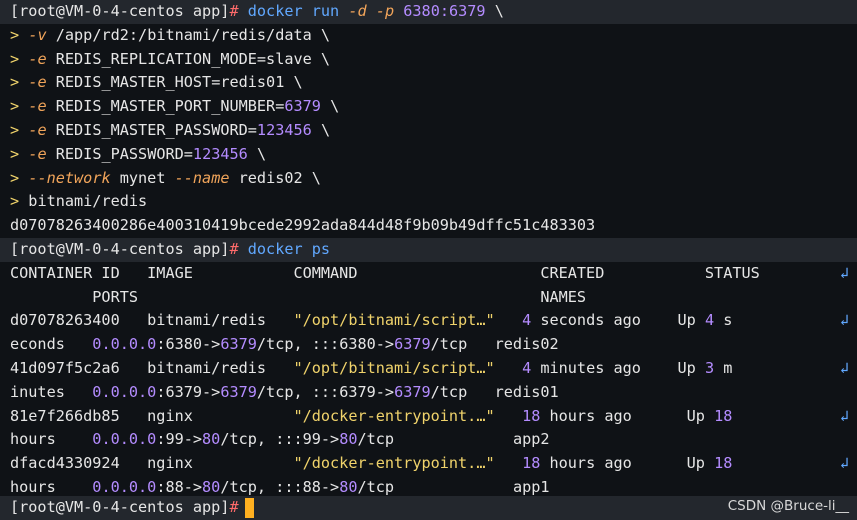  Describe the element at coordinates (428, 202) in the screenshot. I see `terminal-line: > bitnami/redis` at that location.